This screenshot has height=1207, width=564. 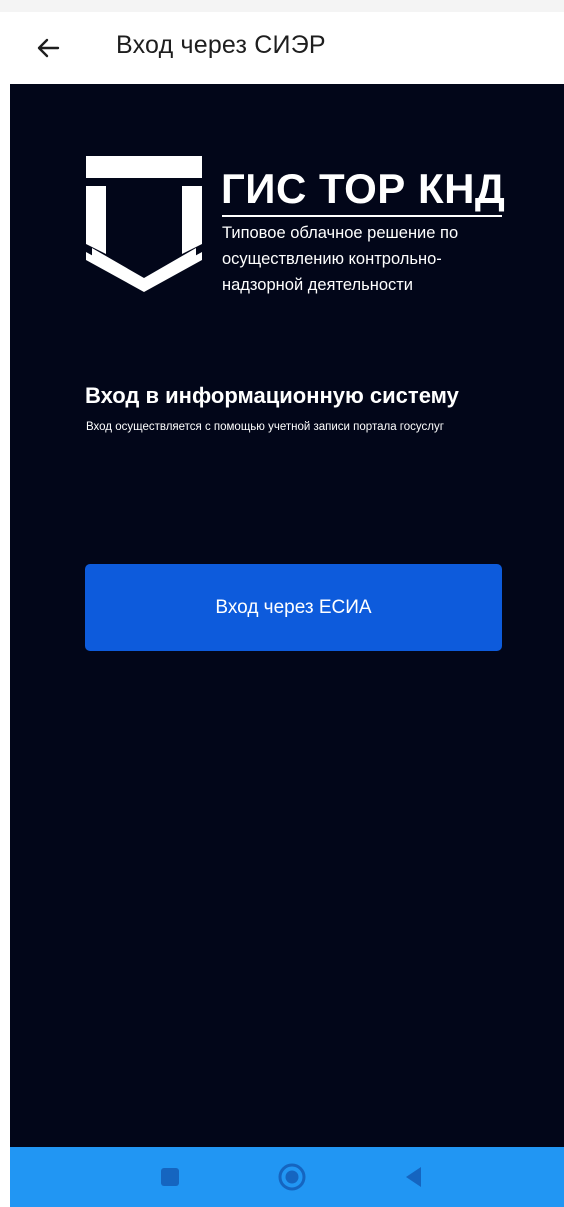 What do you see at coordinates (362, 216) in the screenshot?
I see `logo-divider` at bounding box center [362, 216].